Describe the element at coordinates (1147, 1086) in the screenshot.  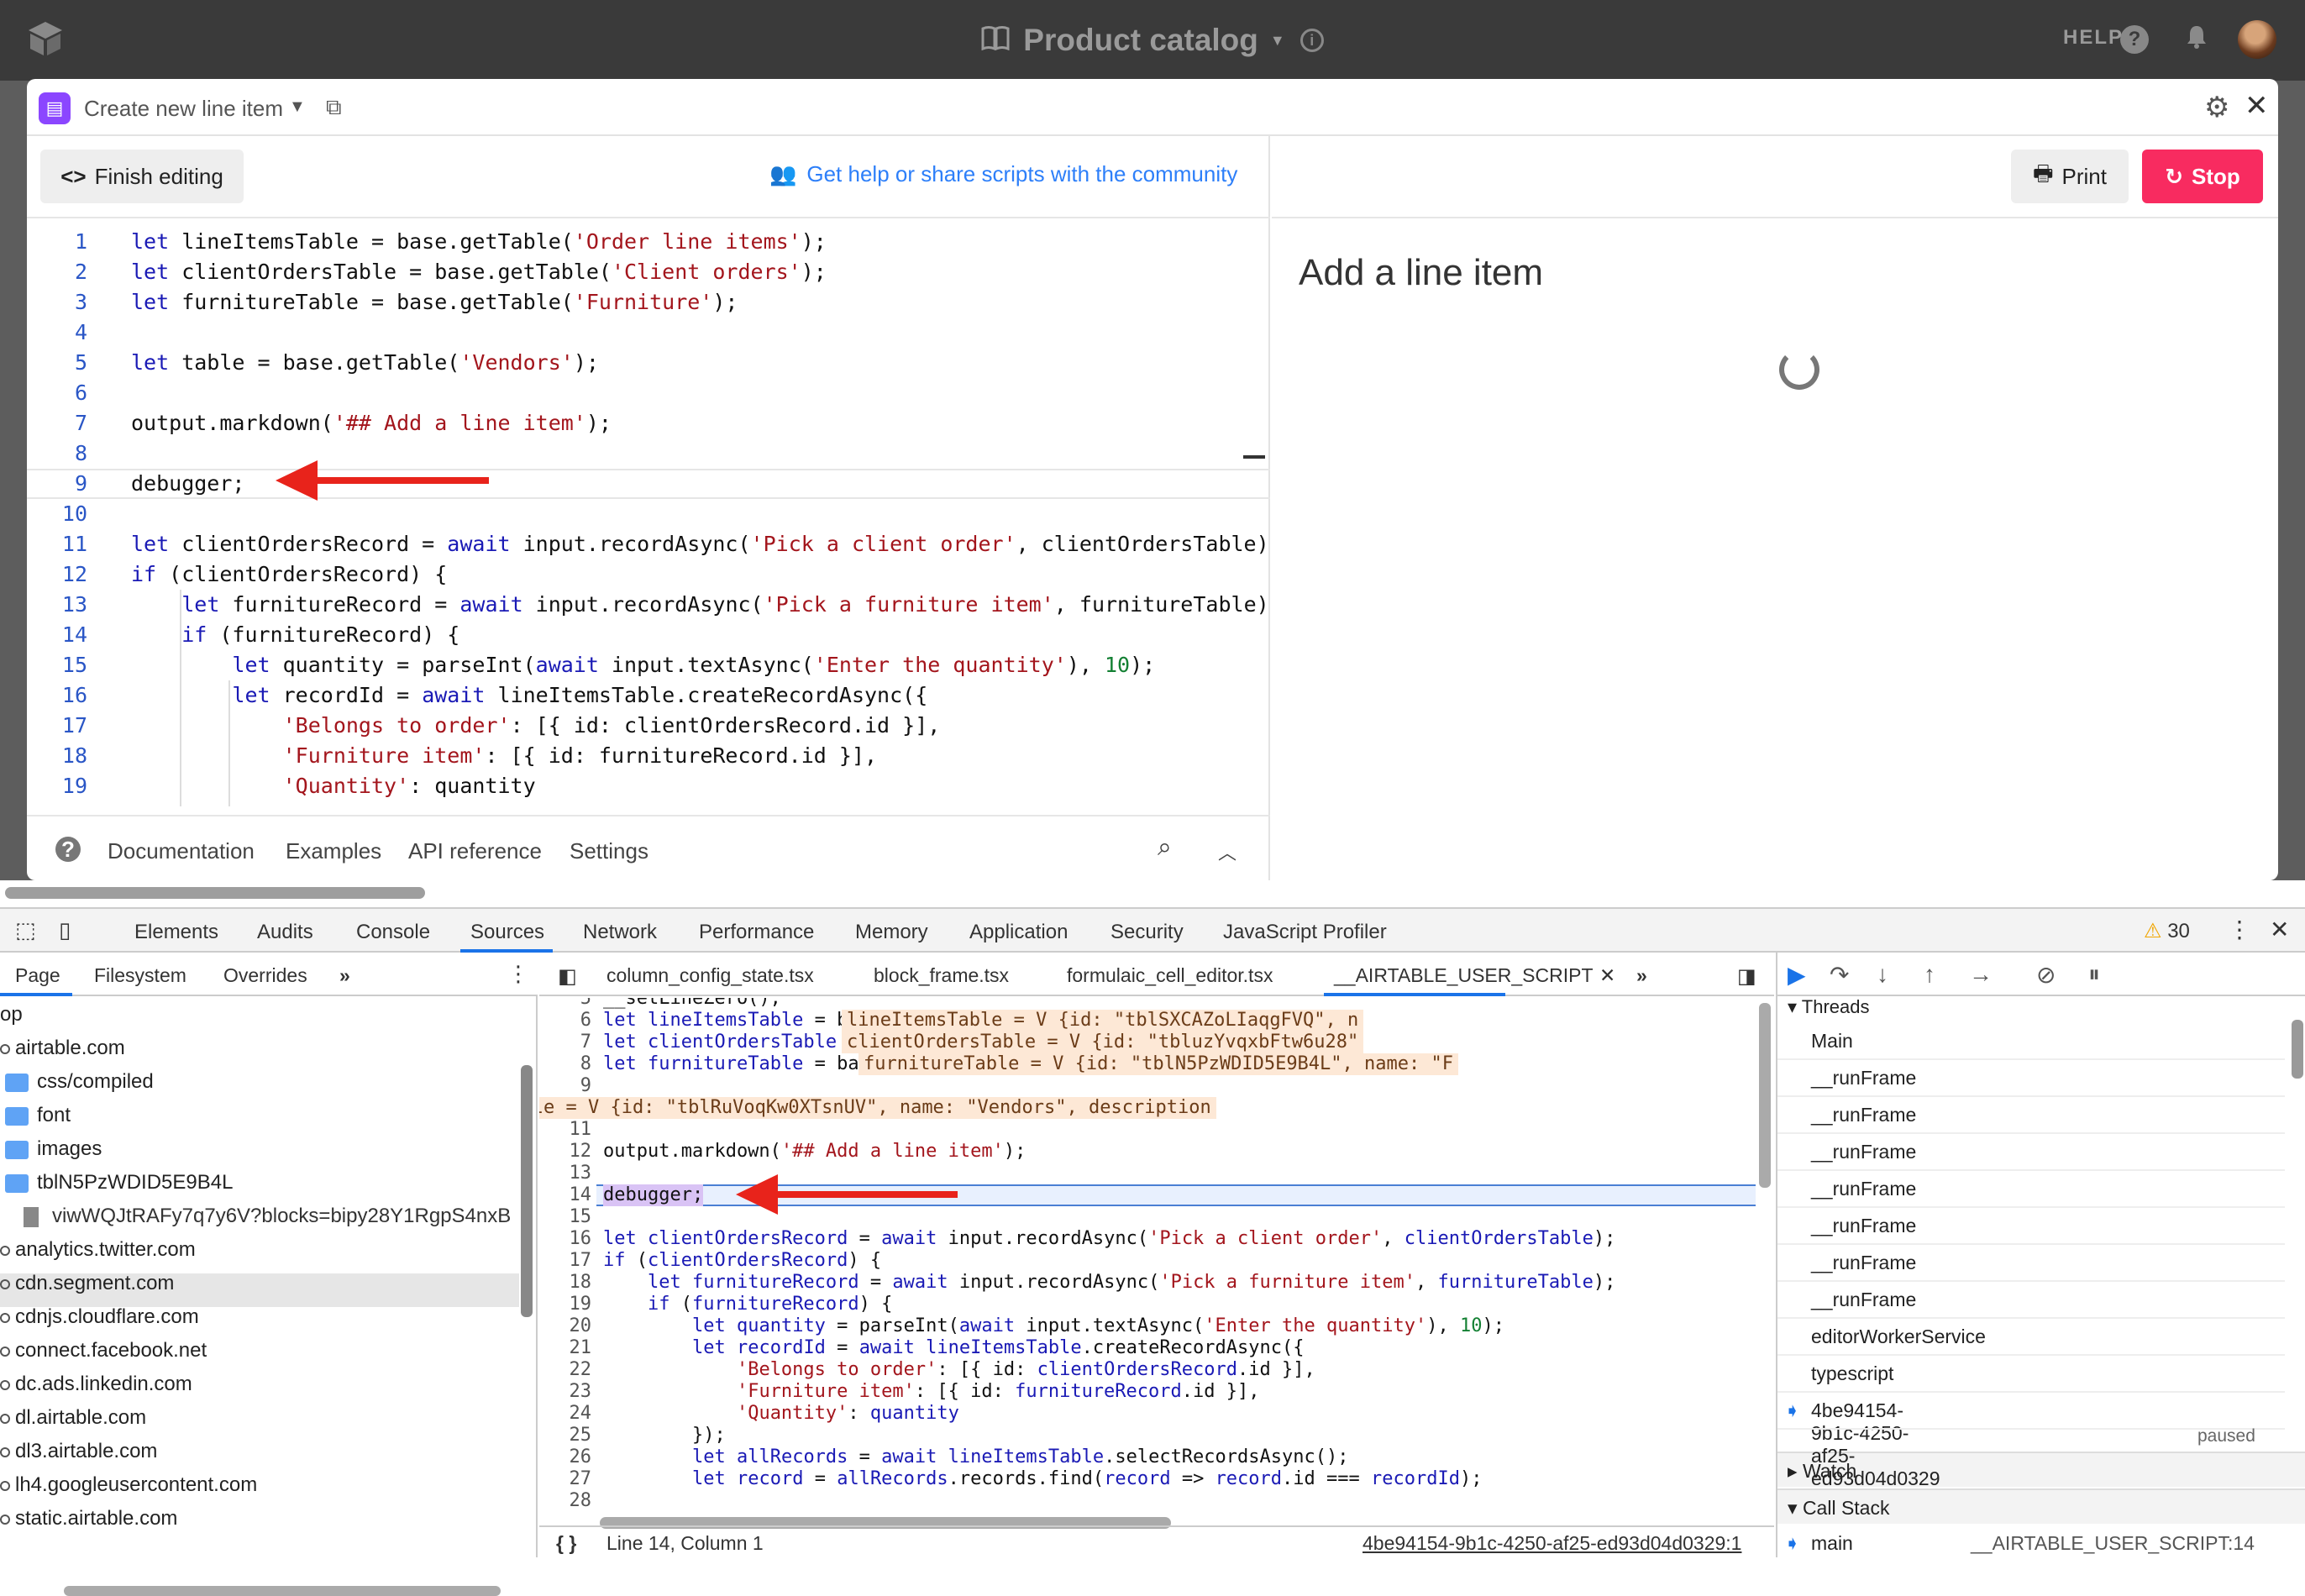
I see `source-line: 9` at that location.